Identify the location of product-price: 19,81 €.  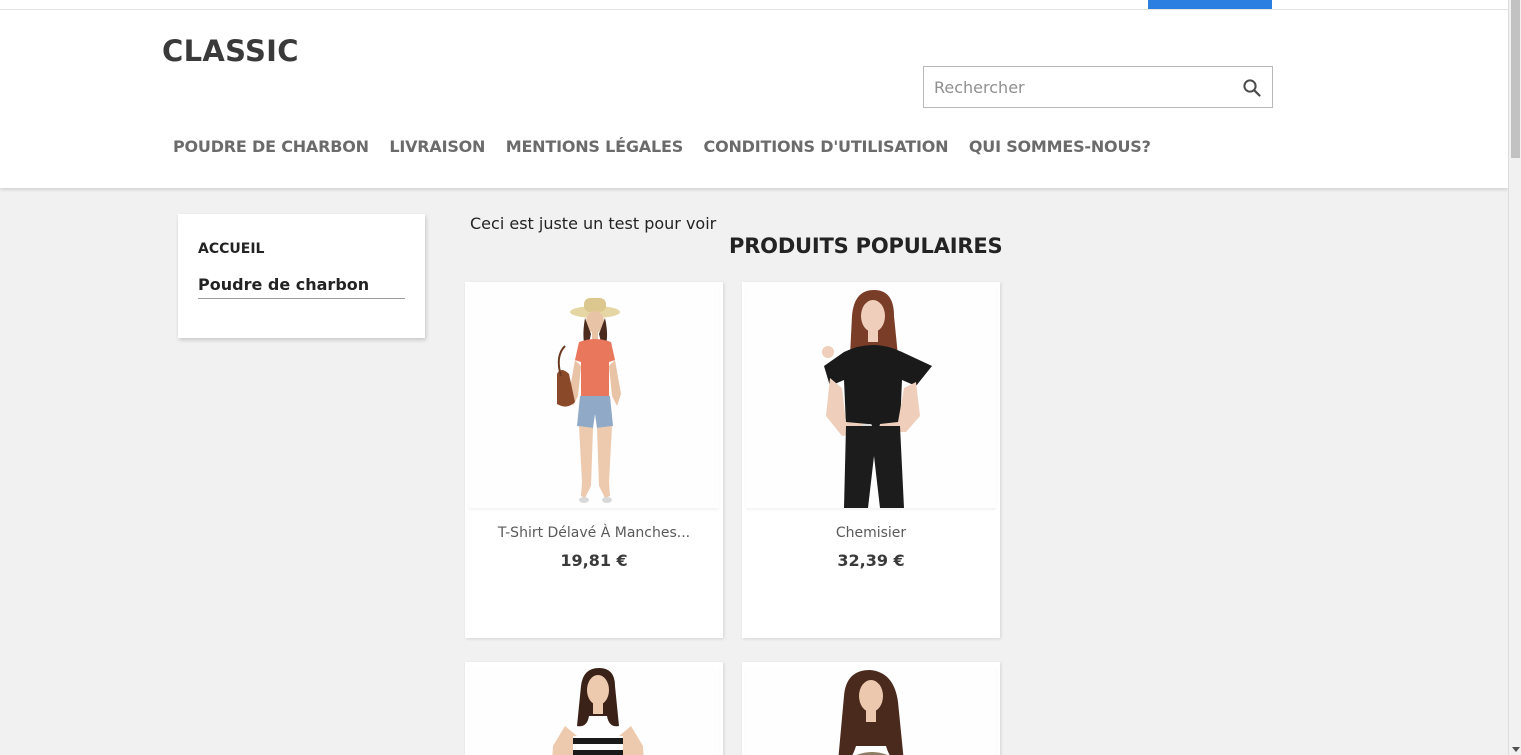
(594, 560).